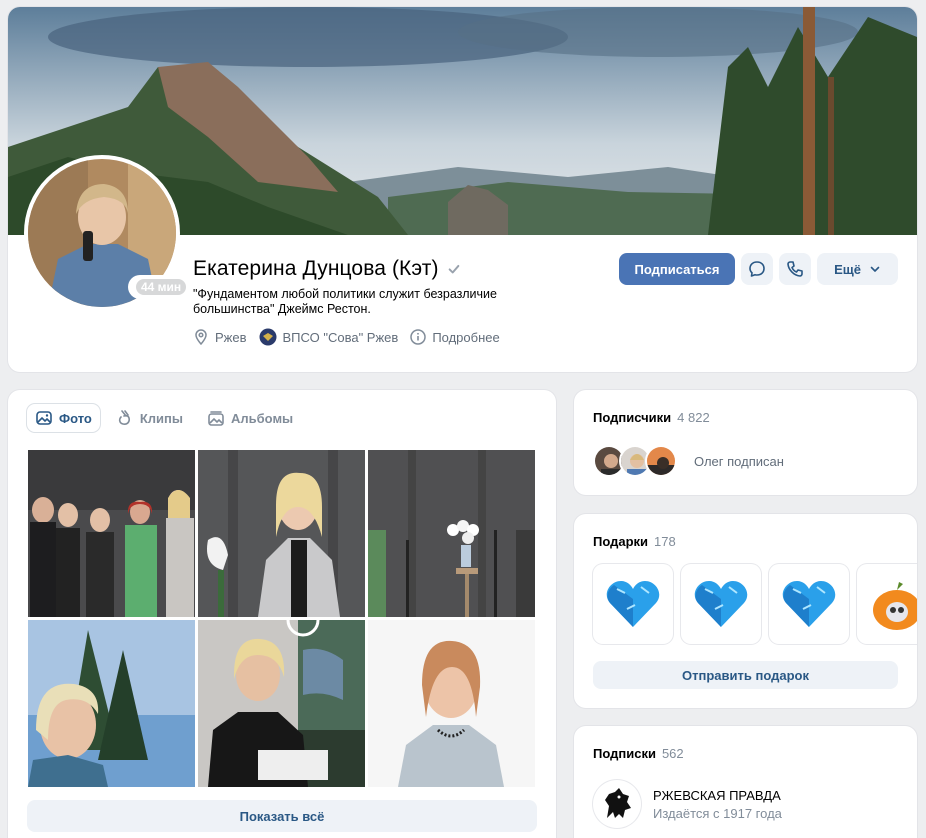 The height and width of the screenshot is (838, 926). Describe the element at coordinates (75, 418) in the screenshot. I see `tab-photos-label: Фото` at that location.